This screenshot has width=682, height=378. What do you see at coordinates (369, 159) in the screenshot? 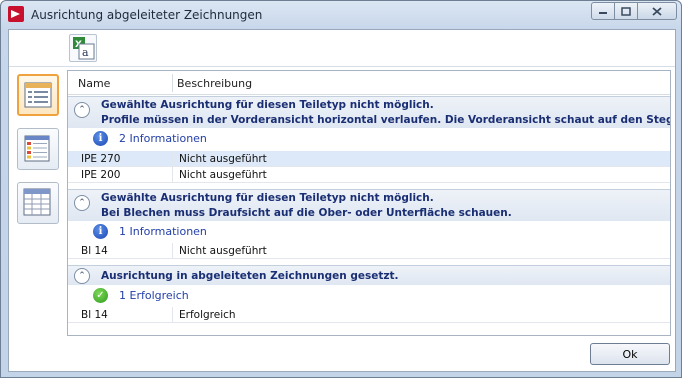
I see `table-row: IPE 270 Nicht ausgeführt` at bounding box center [369, 159].